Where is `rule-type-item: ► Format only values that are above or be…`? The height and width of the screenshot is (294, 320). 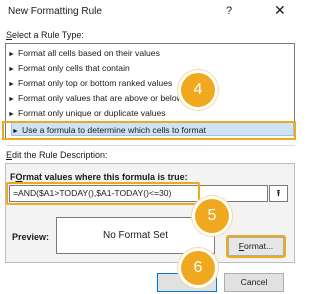 rule-type-item: ► Format only values that are above or be… is located at coordinates (150, 98).